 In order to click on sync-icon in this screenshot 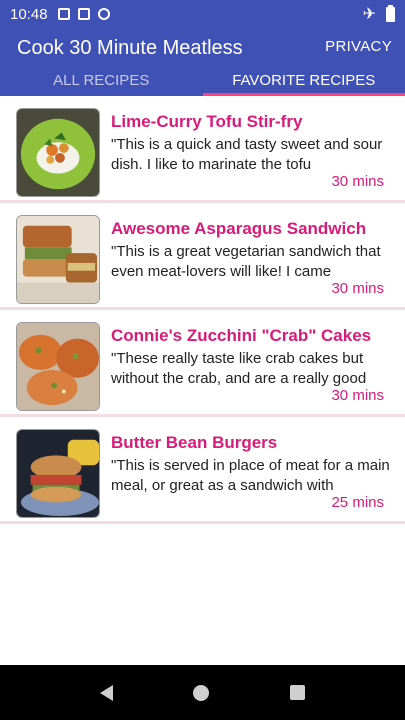, I will do `click(103, 14)`.